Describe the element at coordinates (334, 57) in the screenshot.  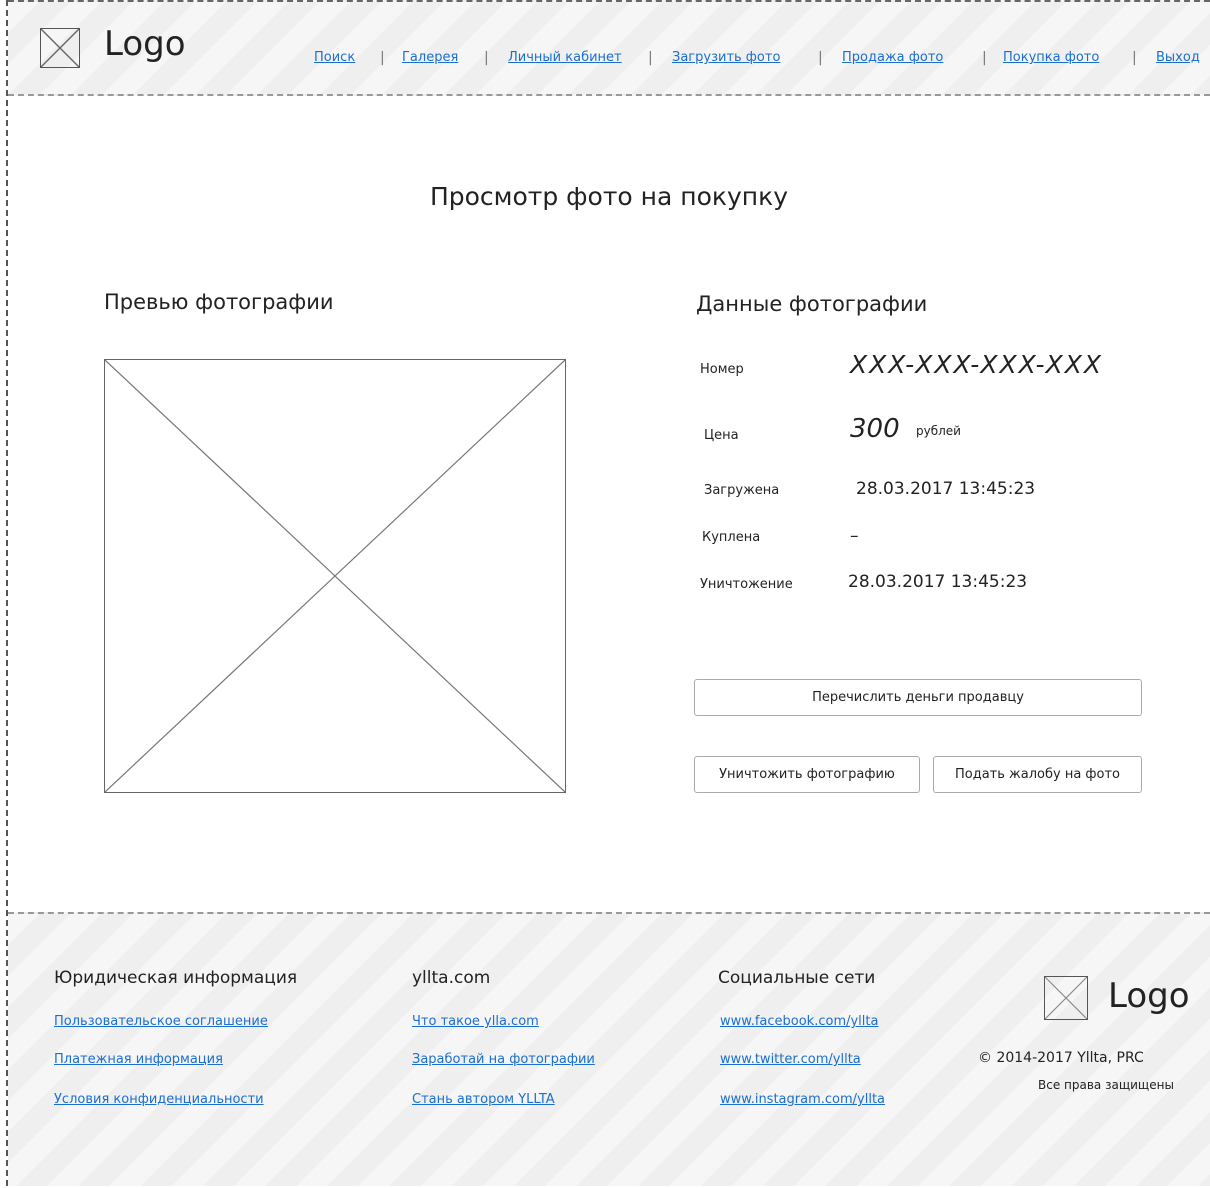
I see `nav-search: Поиск` at that location.